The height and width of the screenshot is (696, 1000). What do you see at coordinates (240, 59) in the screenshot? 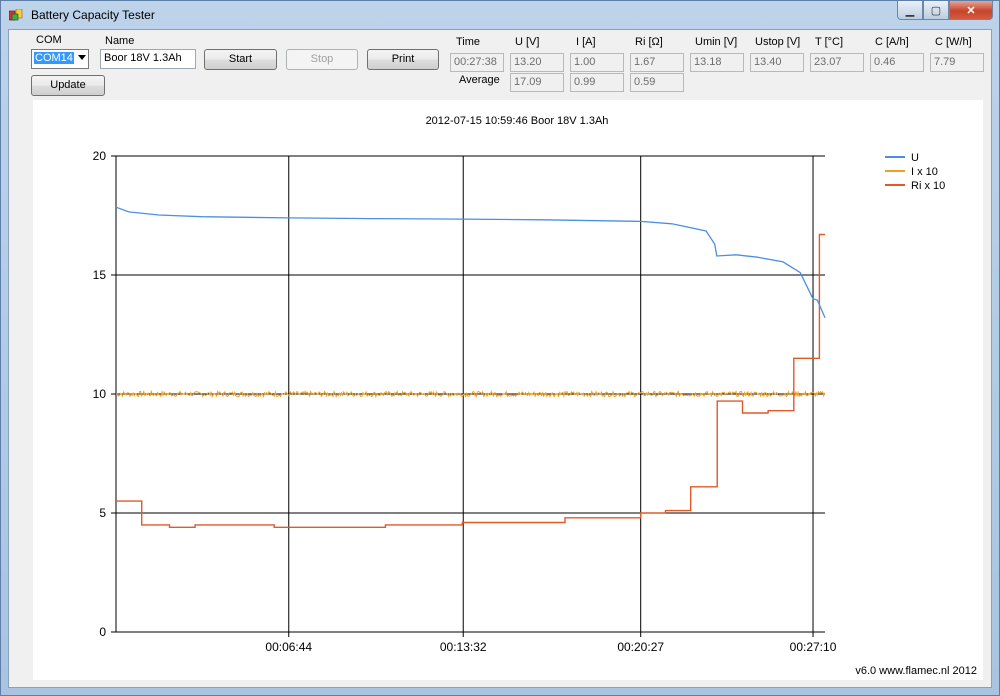
I see `start-button: Start` at bounding box center [240, 59].